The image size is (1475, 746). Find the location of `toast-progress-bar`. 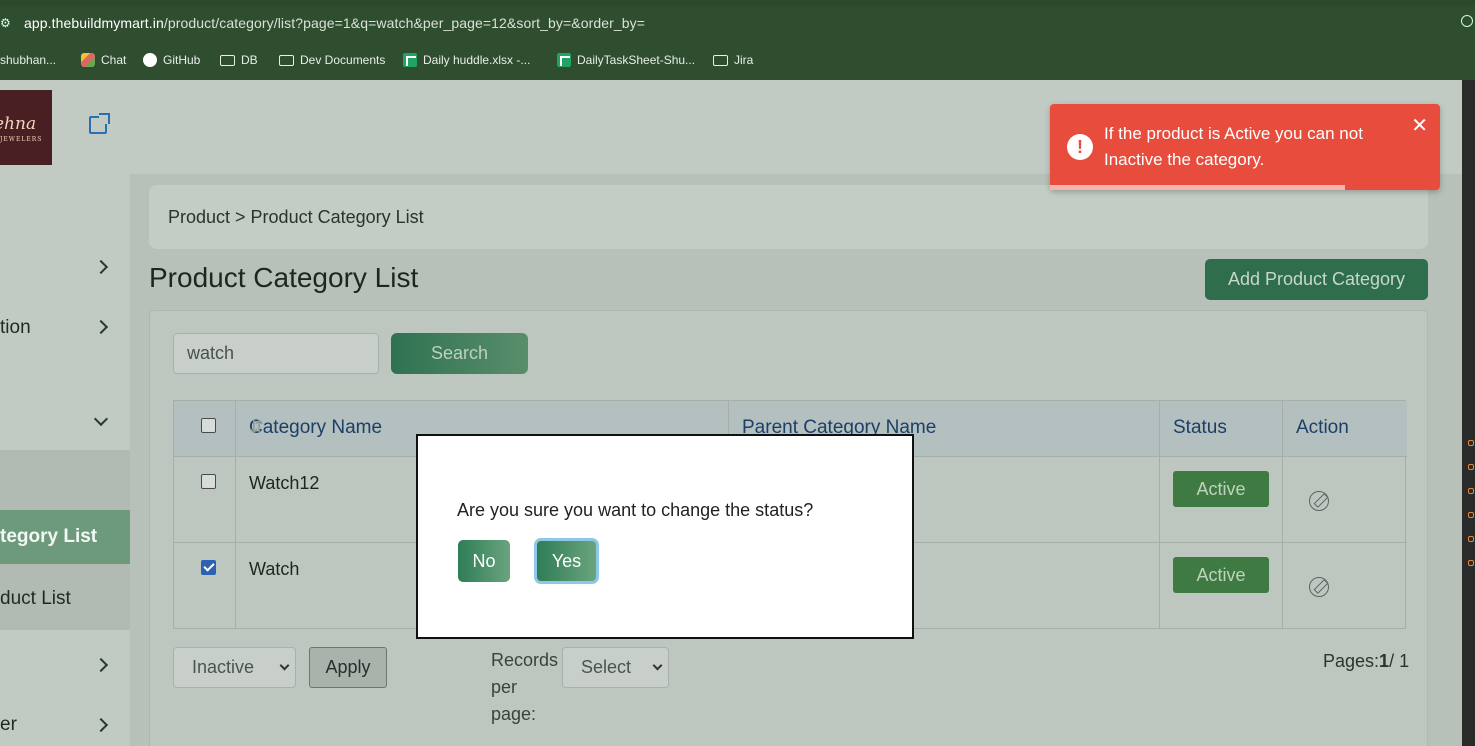

toast-progress-bar is located at coordinates (1197, 187).